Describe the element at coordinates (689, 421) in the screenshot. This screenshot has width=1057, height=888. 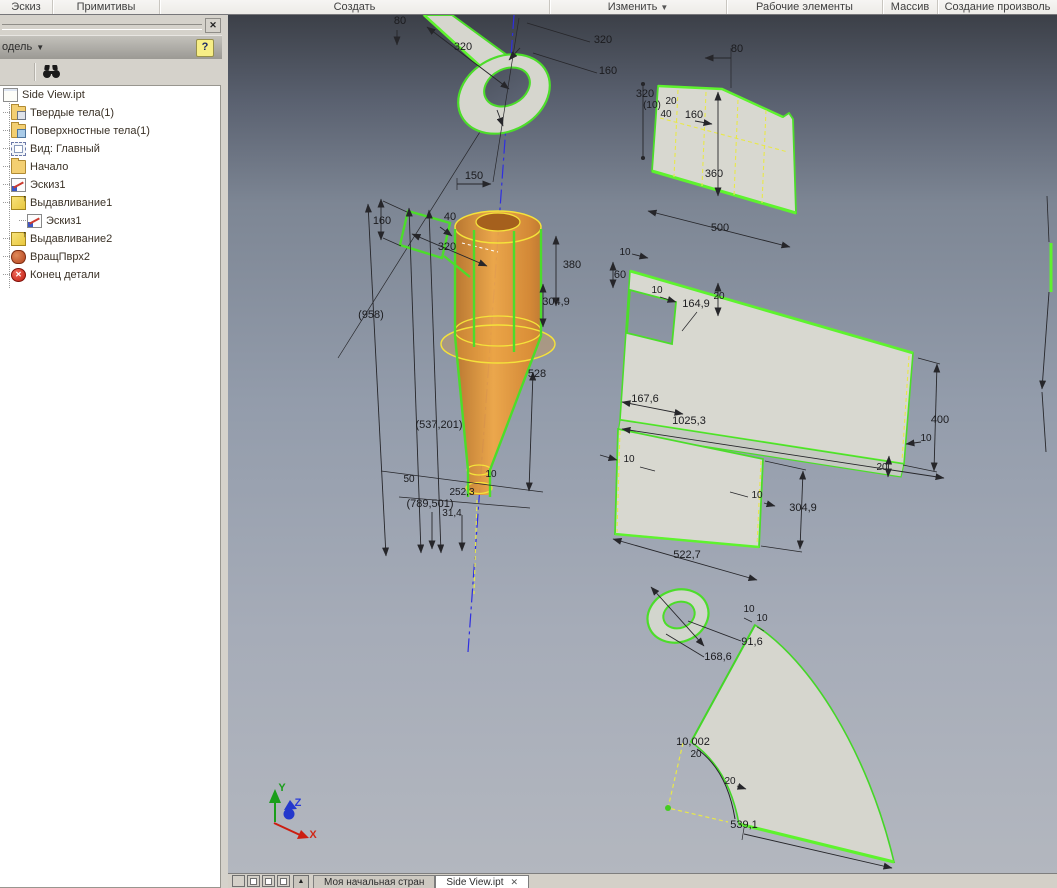
I see `dimension-label: 1025,3` at that location.